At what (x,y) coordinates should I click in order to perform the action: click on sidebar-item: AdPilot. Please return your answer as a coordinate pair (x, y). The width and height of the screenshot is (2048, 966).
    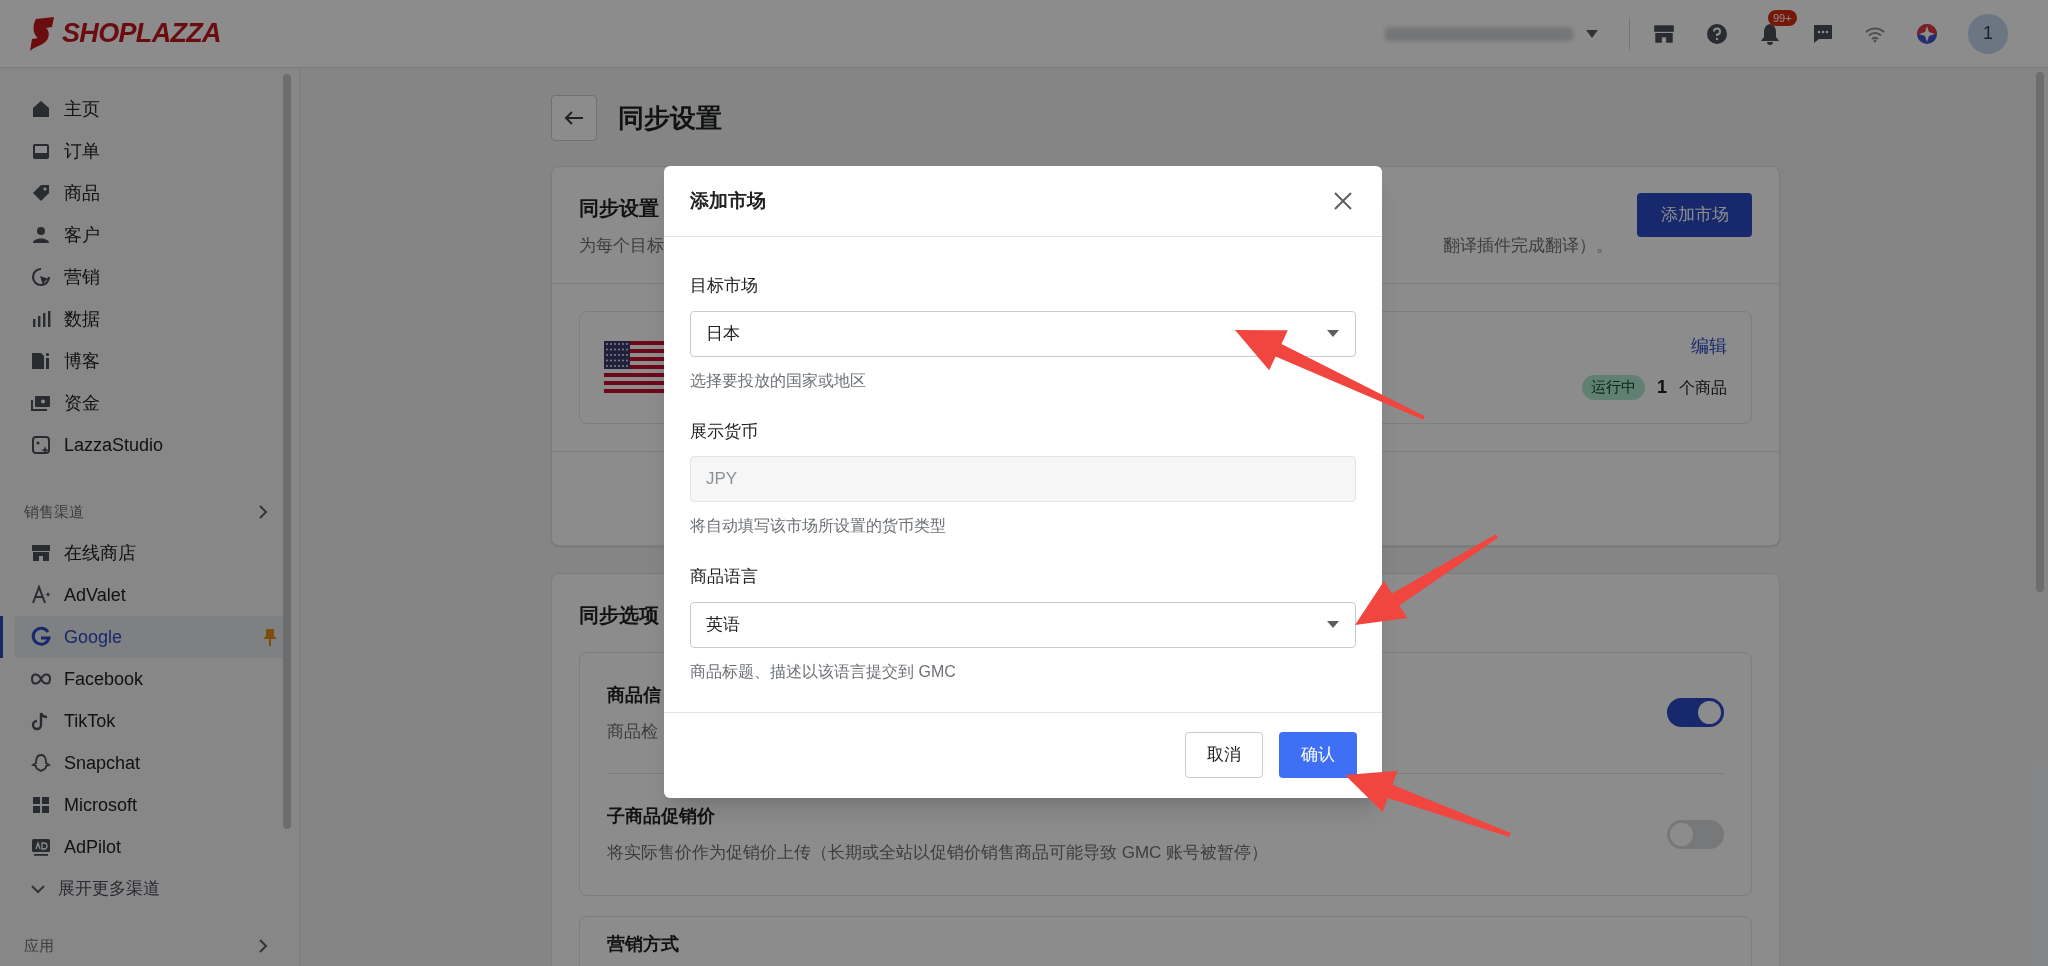
    Looking at the image, I should click on (150, 847).